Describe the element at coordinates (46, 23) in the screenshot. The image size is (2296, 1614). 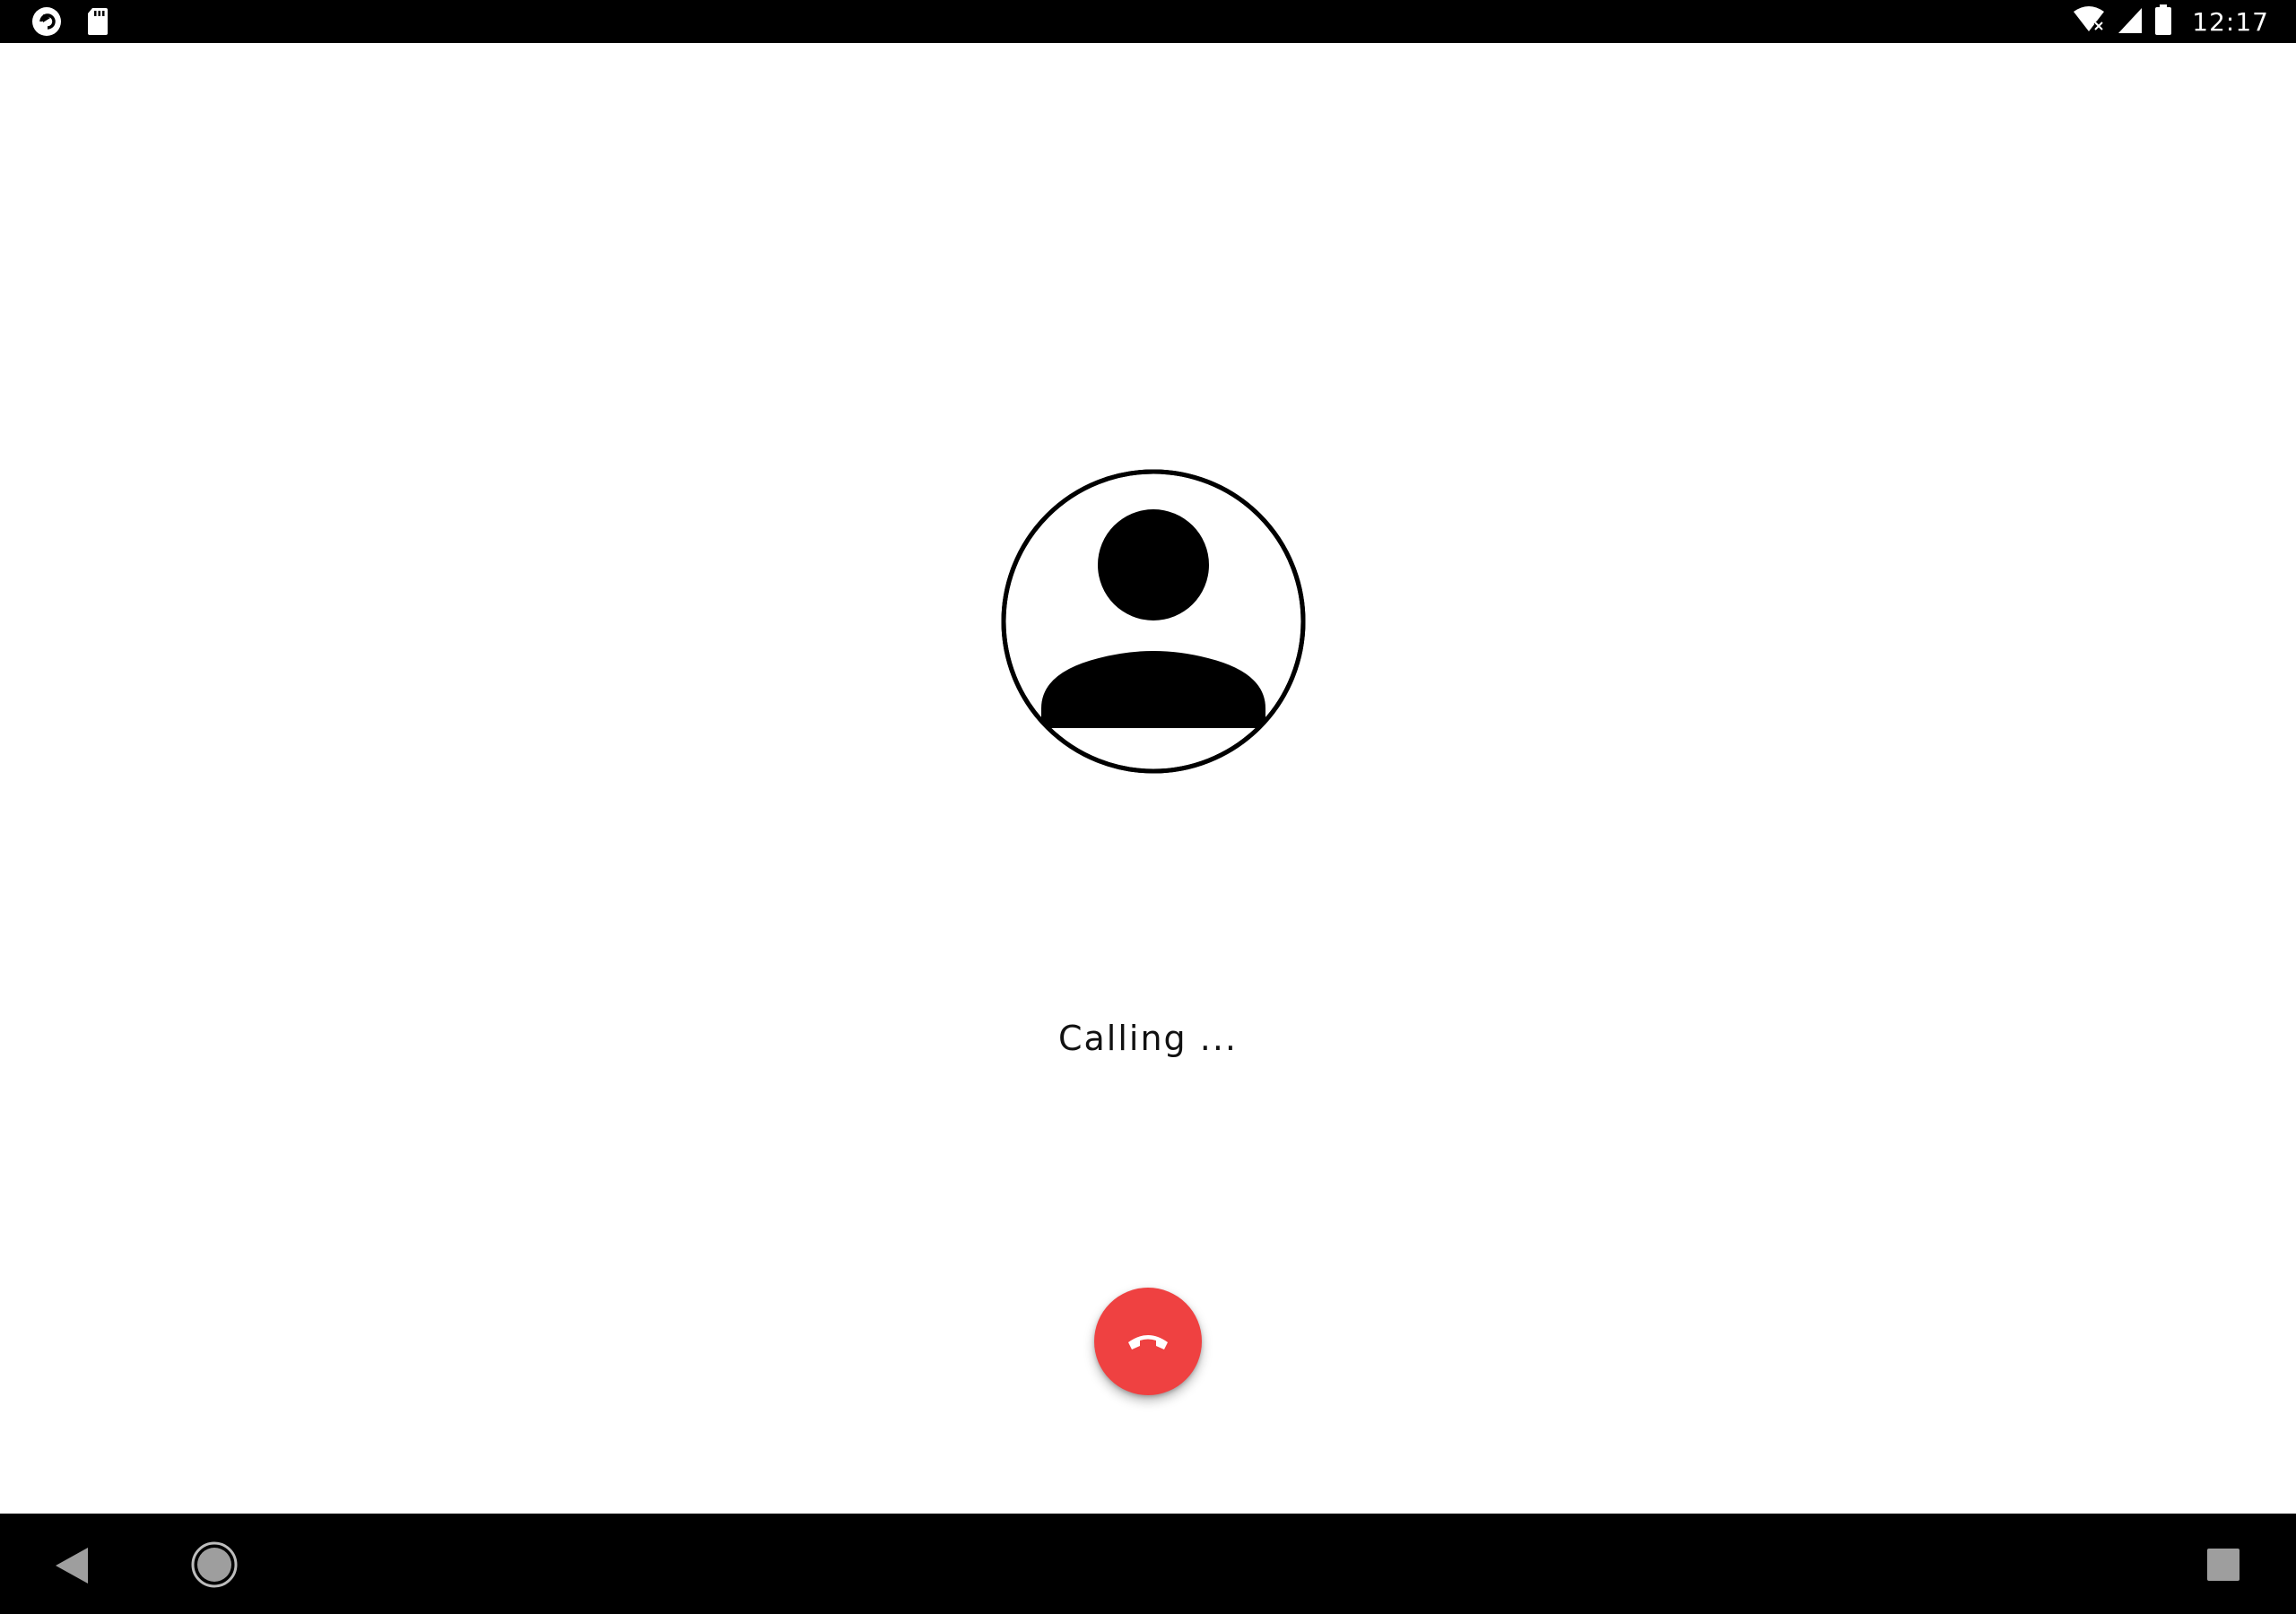
I see `sync-app-icon` at that location.